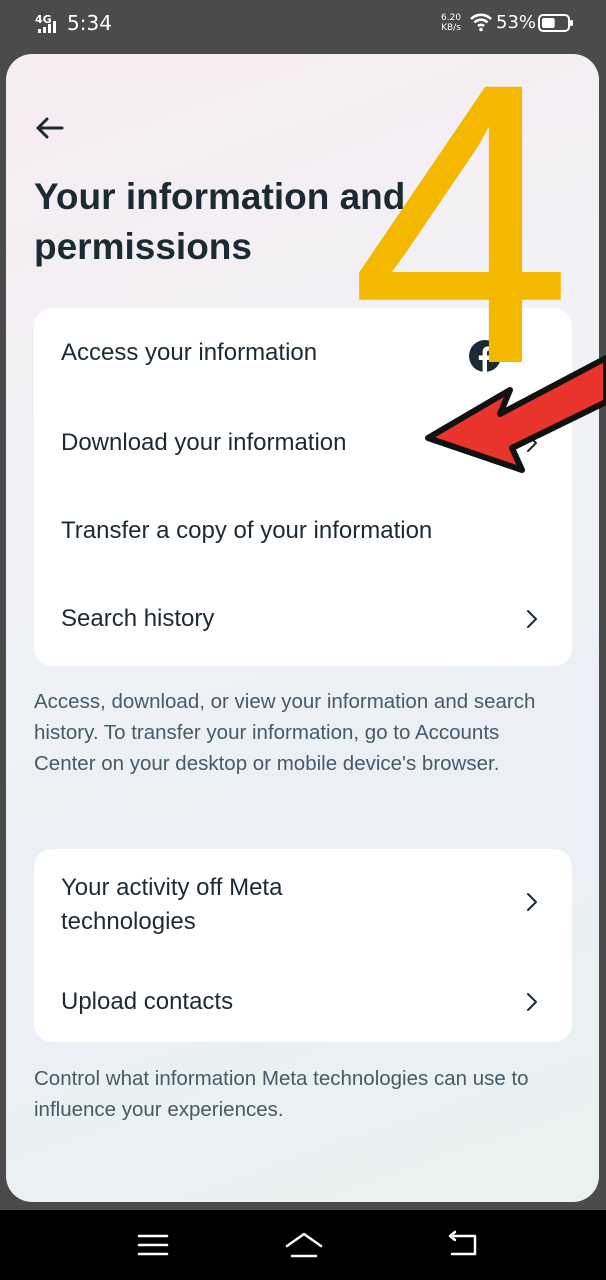 The height and width of the screenshot is (1280, 606). I want to click on signal-icon, so click(47, 27).